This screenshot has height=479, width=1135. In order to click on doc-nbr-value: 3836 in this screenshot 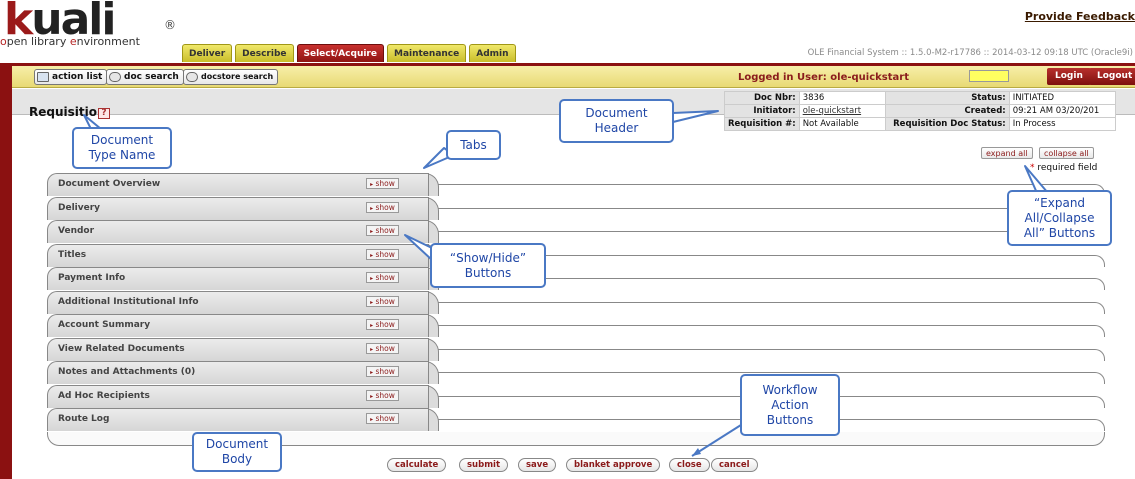, I will do `click(842, 98)`.